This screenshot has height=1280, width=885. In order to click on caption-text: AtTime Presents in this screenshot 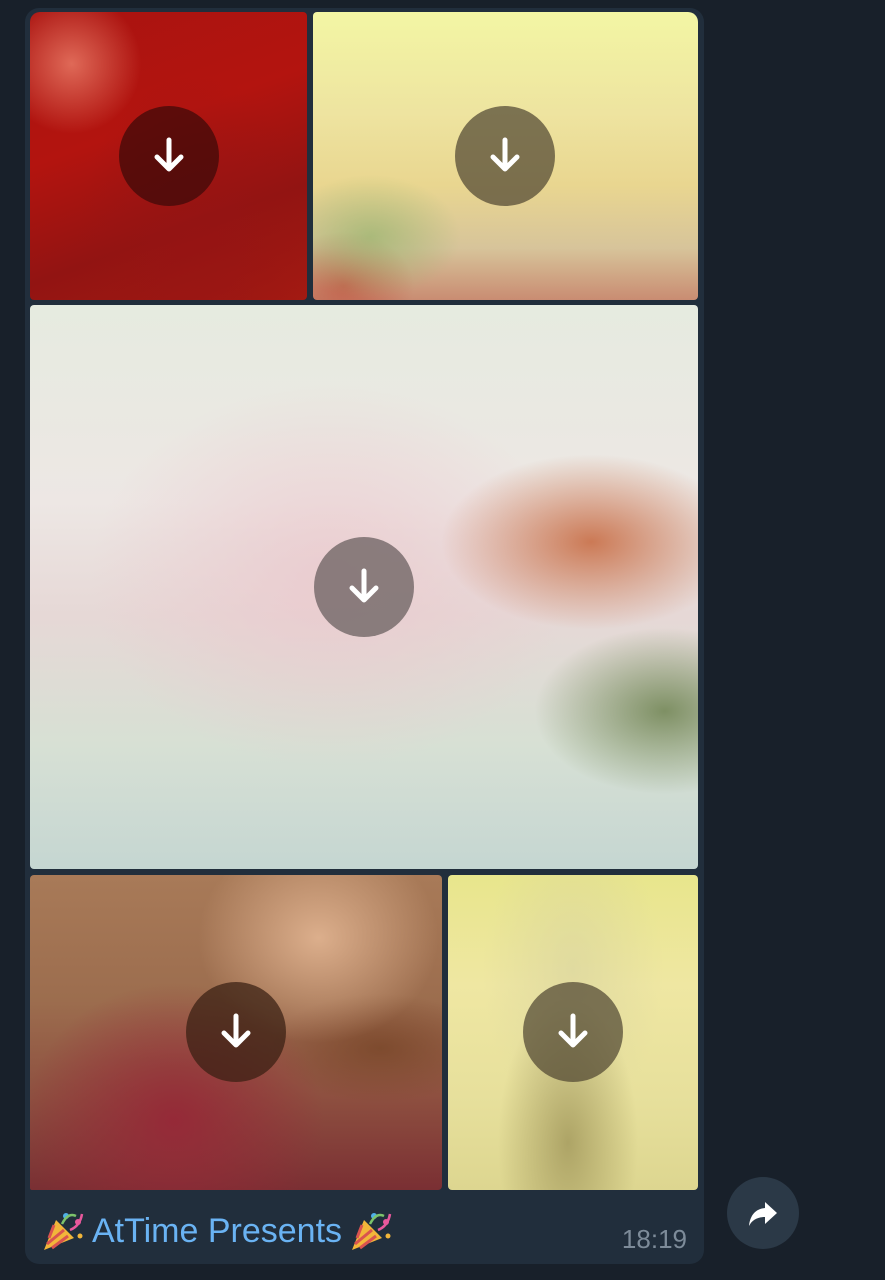, I will do `click(217, 1230)`.